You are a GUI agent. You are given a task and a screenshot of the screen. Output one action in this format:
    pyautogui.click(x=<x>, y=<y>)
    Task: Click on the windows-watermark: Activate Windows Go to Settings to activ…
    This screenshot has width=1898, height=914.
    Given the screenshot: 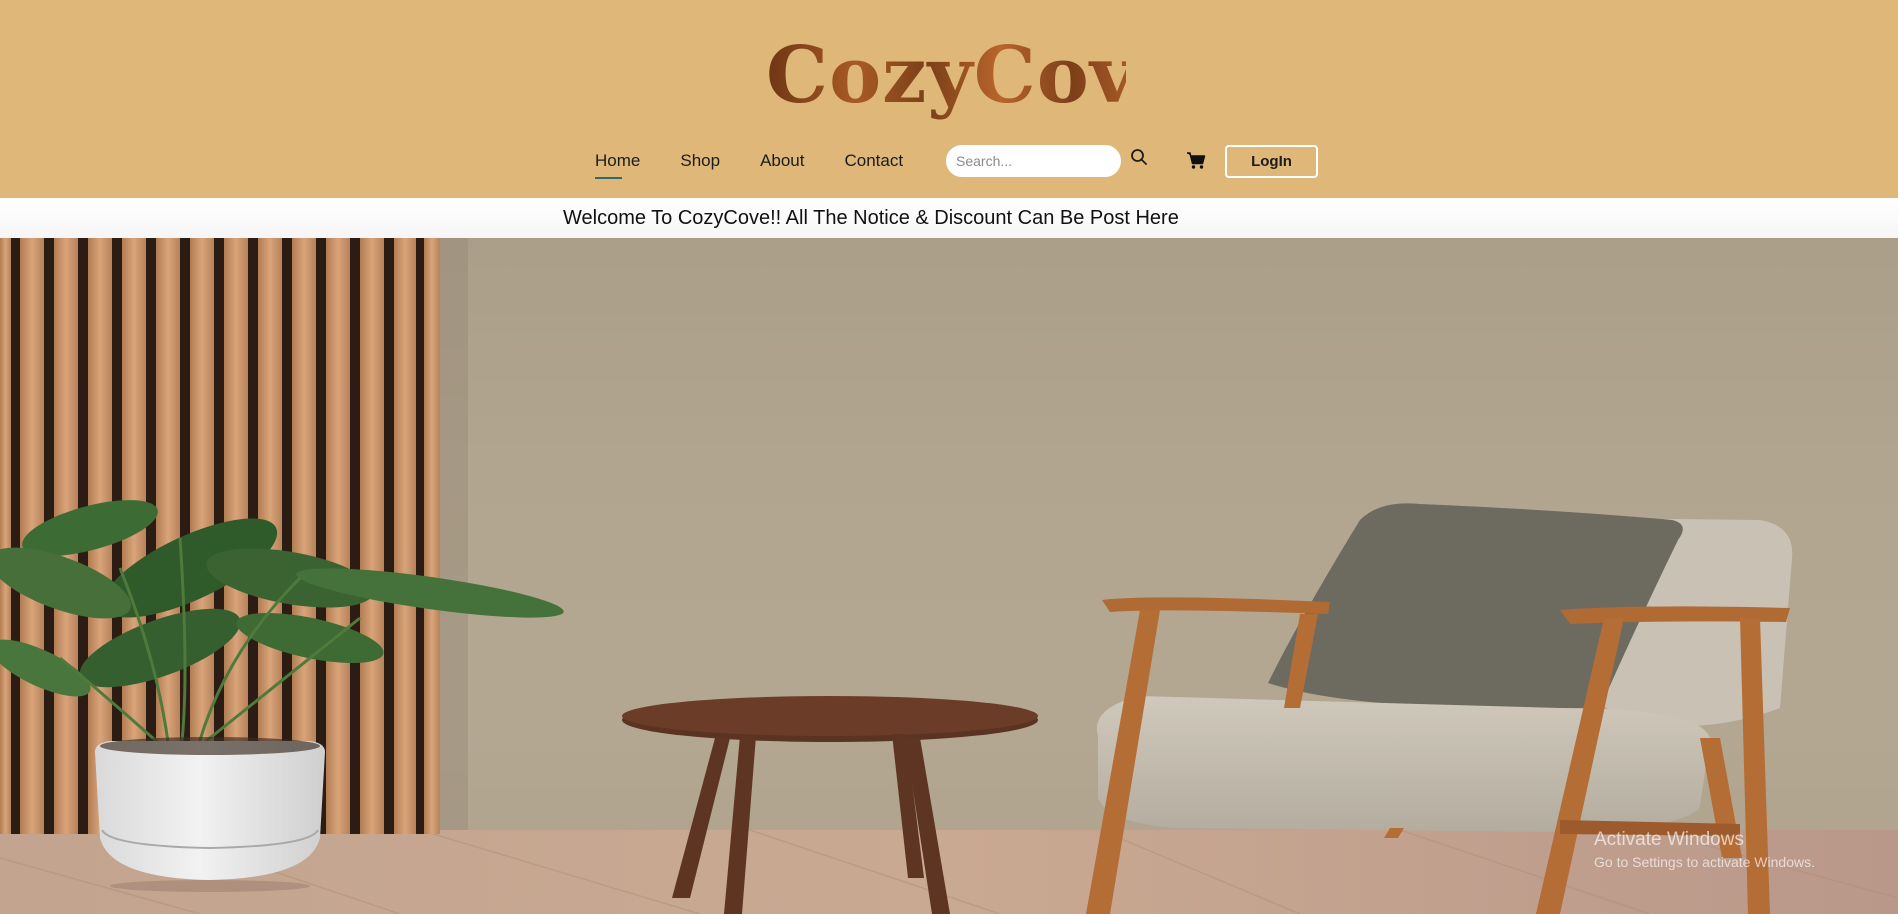 What is the action you would take?
    pyautogui.click(x=1704, y=850)
    